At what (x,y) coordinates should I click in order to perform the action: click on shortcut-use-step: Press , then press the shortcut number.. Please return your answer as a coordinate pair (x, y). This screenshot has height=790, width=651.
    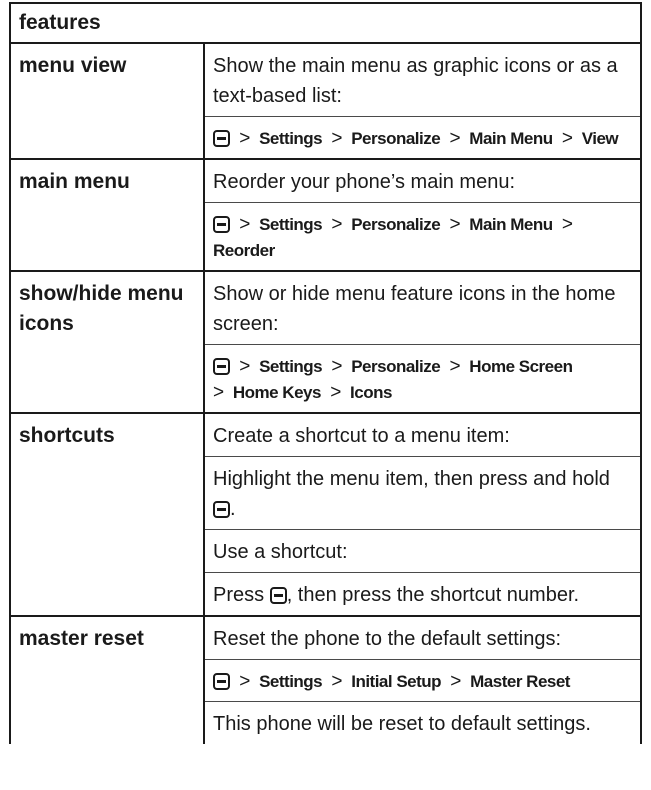
    Looking at the image, I should click on (426, 594).